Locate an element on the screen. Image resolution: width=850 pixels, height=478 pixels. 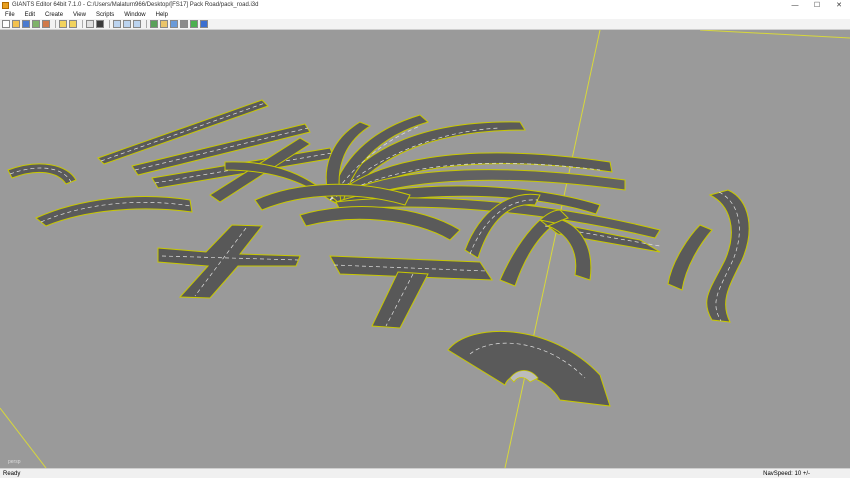
undo-icon is located at coordinates (63, 24).